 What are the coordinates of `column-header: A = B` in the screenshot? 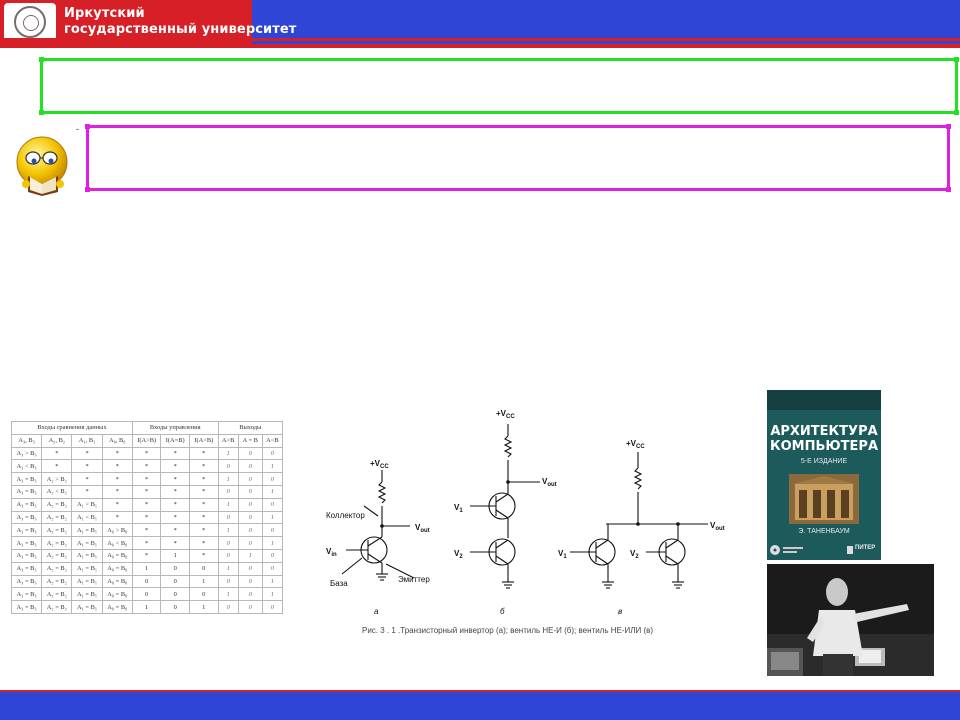 It's located at (250, 440).